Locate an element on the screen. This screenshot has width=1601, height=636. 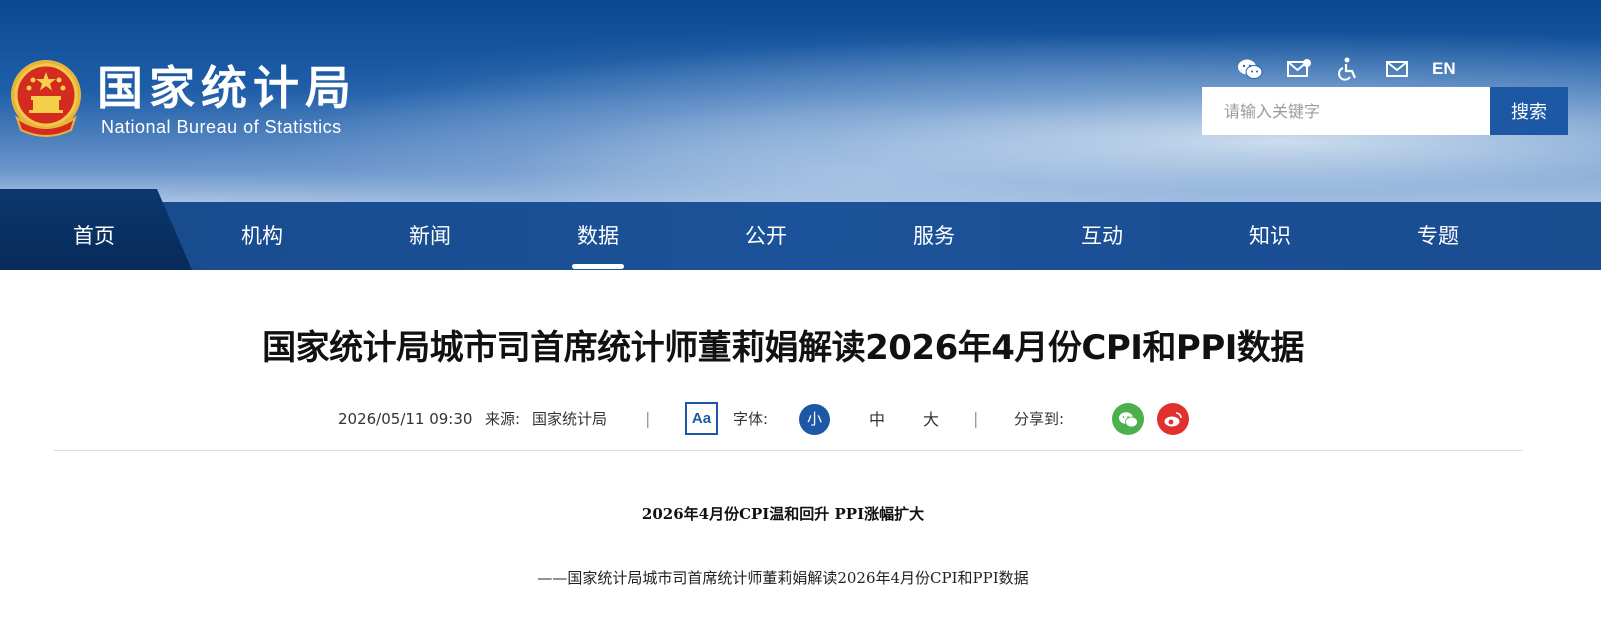
nav-item-home: 首页 is located at coordinates (94, 236).